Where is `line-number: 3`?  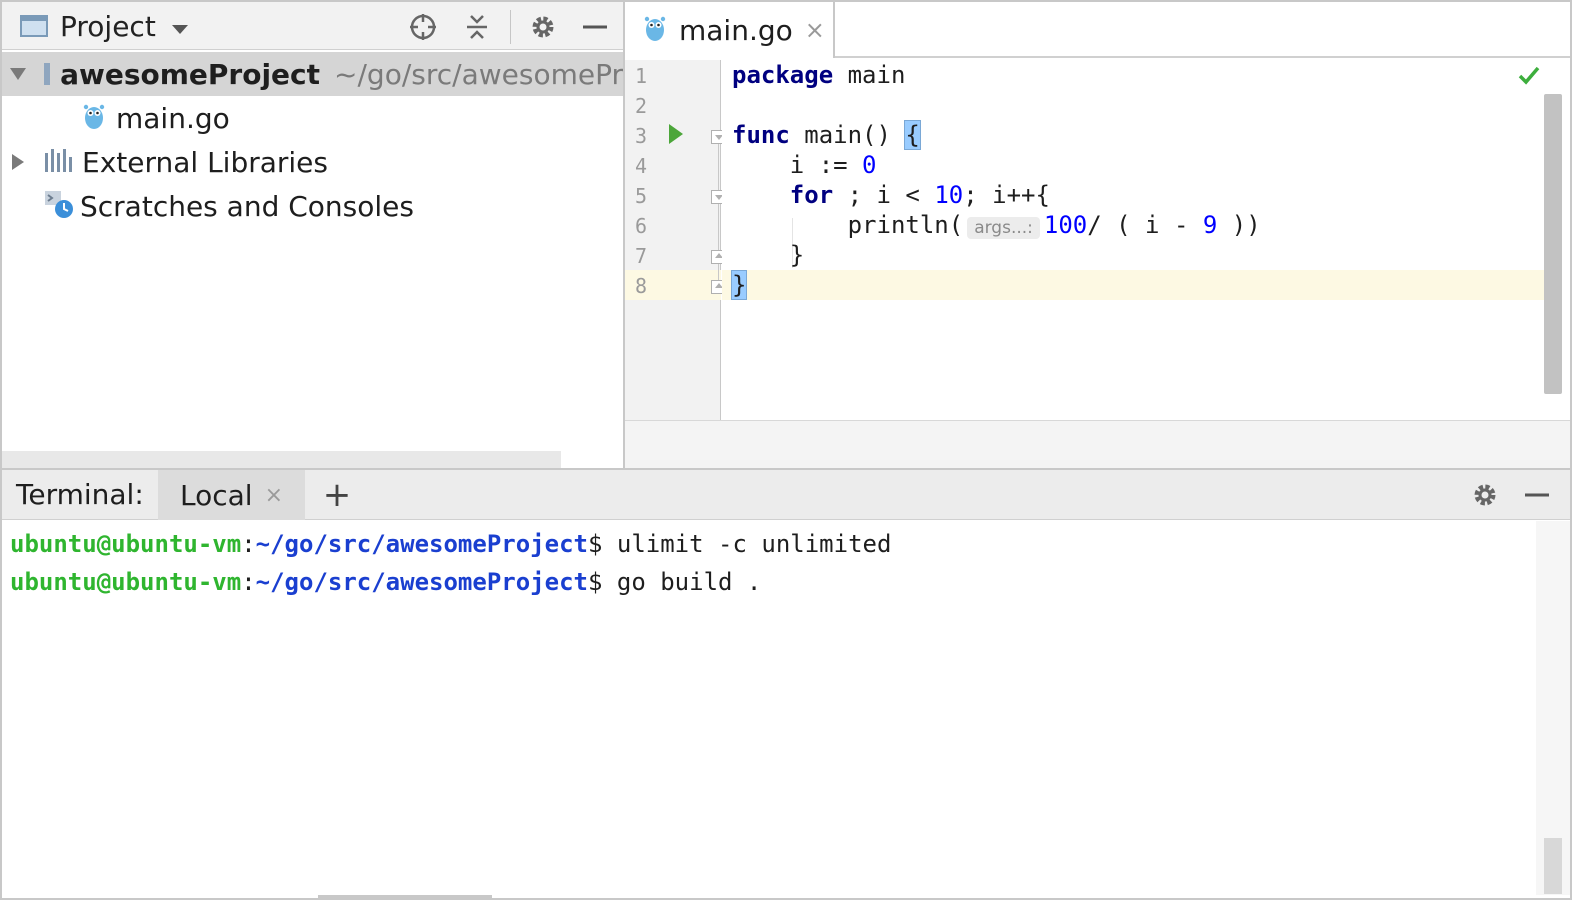 line-number: 3 is located at coordinates (650, 136).